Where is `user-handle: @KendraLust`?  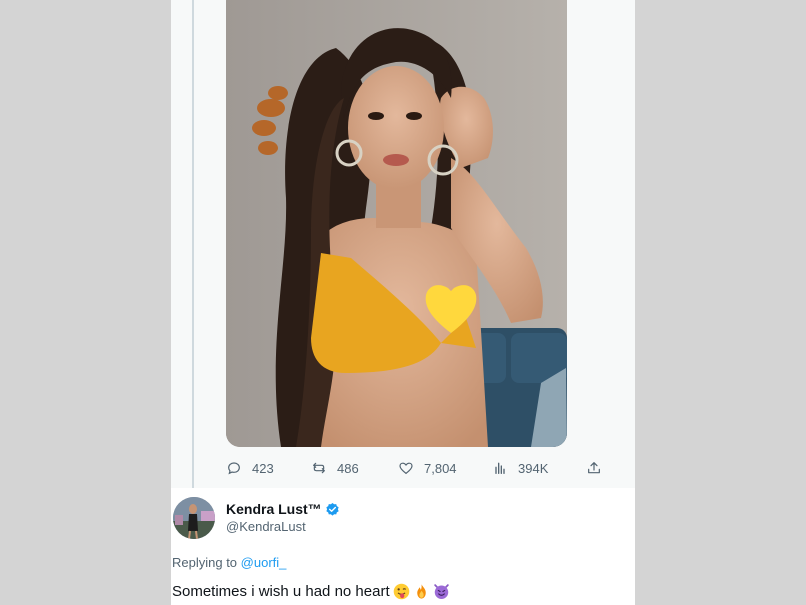
user-handle: @KendraLust is located at coordinates (266, 526).